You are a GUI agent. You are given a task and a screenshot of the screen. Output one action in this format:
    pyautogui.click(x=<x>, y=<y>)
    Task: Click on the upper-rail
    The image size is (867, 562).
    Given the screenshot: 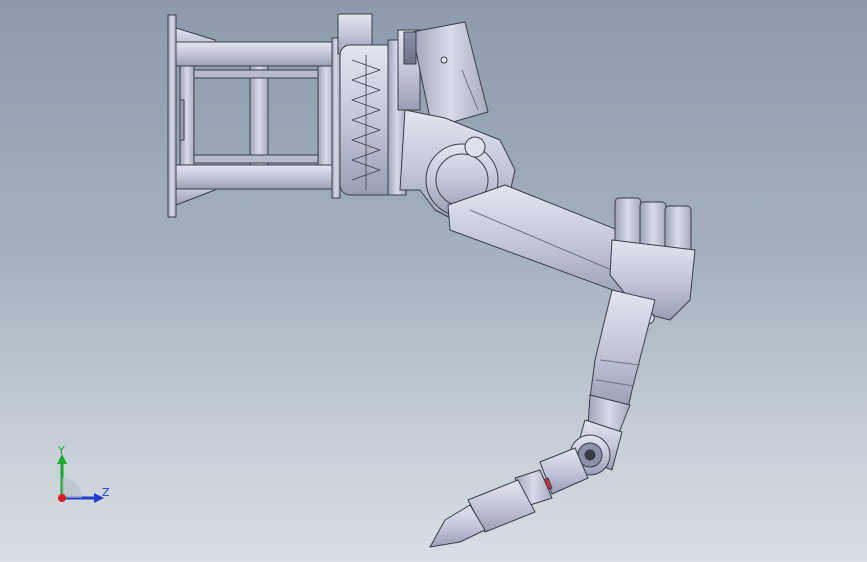 What is the action you would take?
    pyautogui.click(x=256, y=74)
    